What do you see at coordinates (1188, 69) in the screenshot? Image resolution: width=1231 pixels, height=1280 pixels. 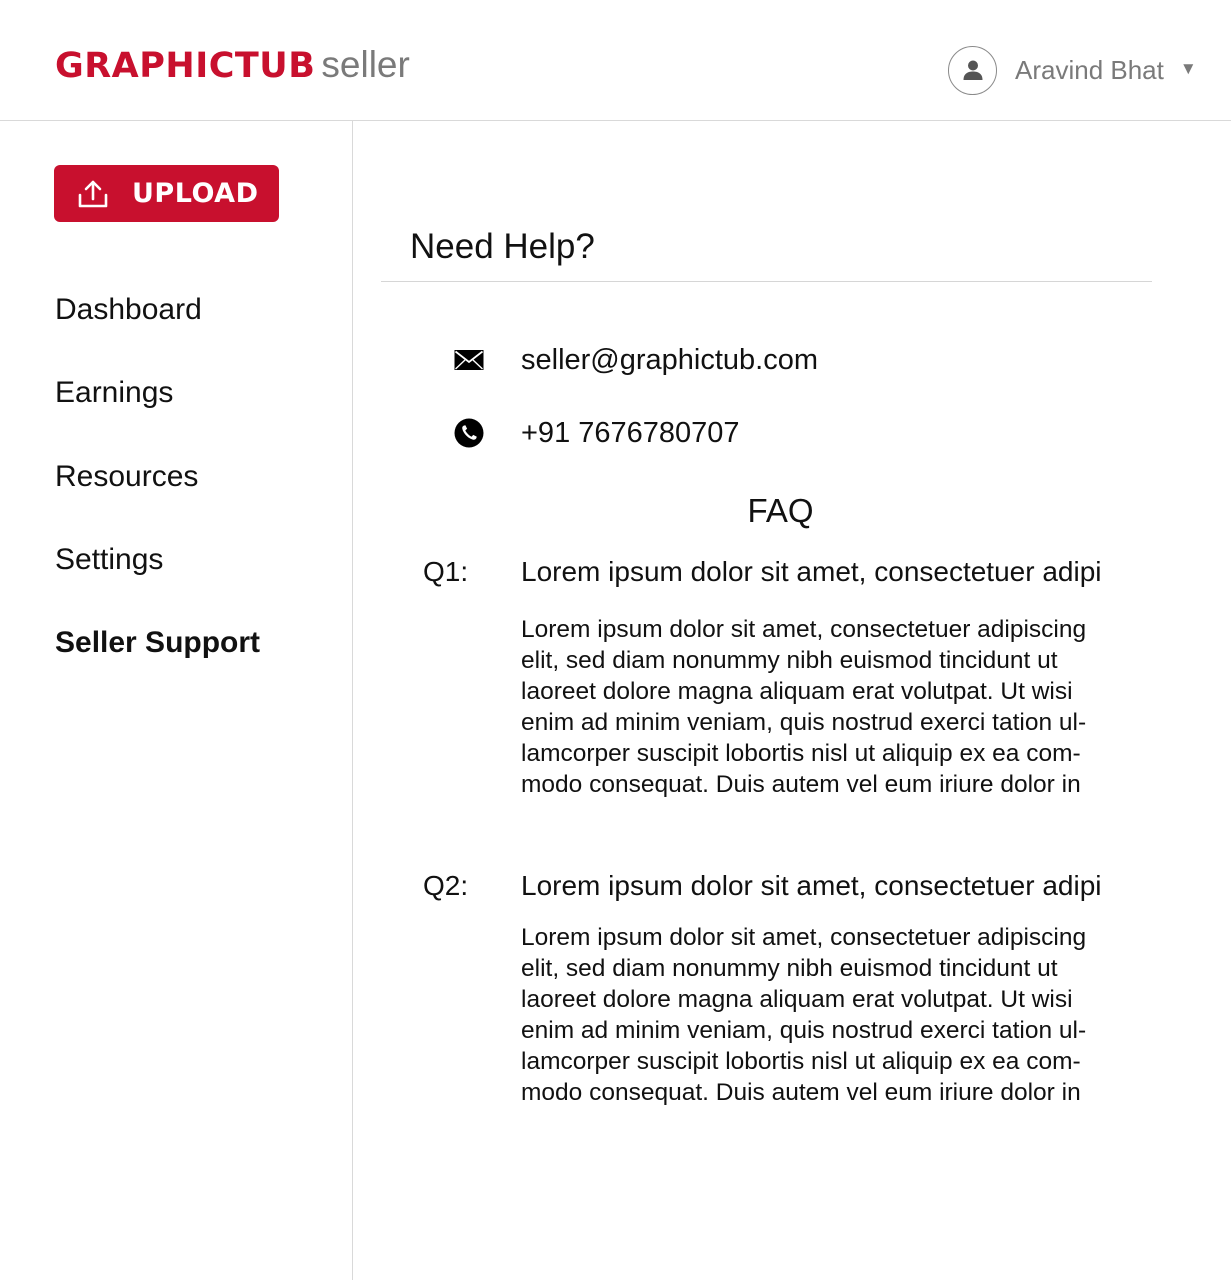 I see `chevron-down-icon: ▼` at bounding box center [1188, 69].